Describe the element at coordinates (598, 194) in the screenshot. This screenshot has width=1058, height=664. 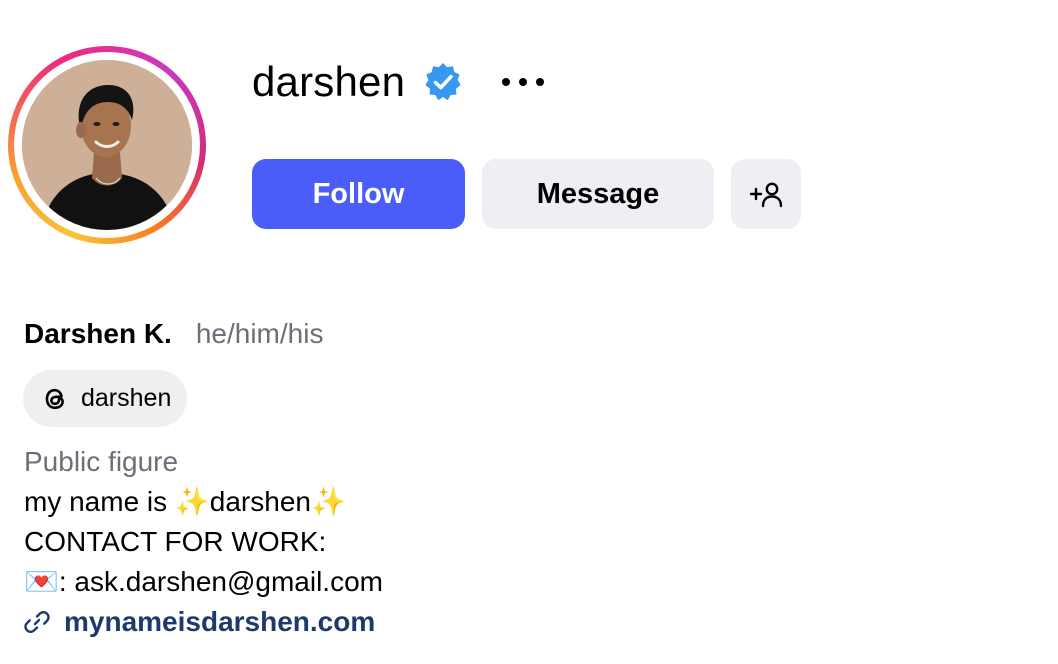
I see `message-button: Message` at that location.